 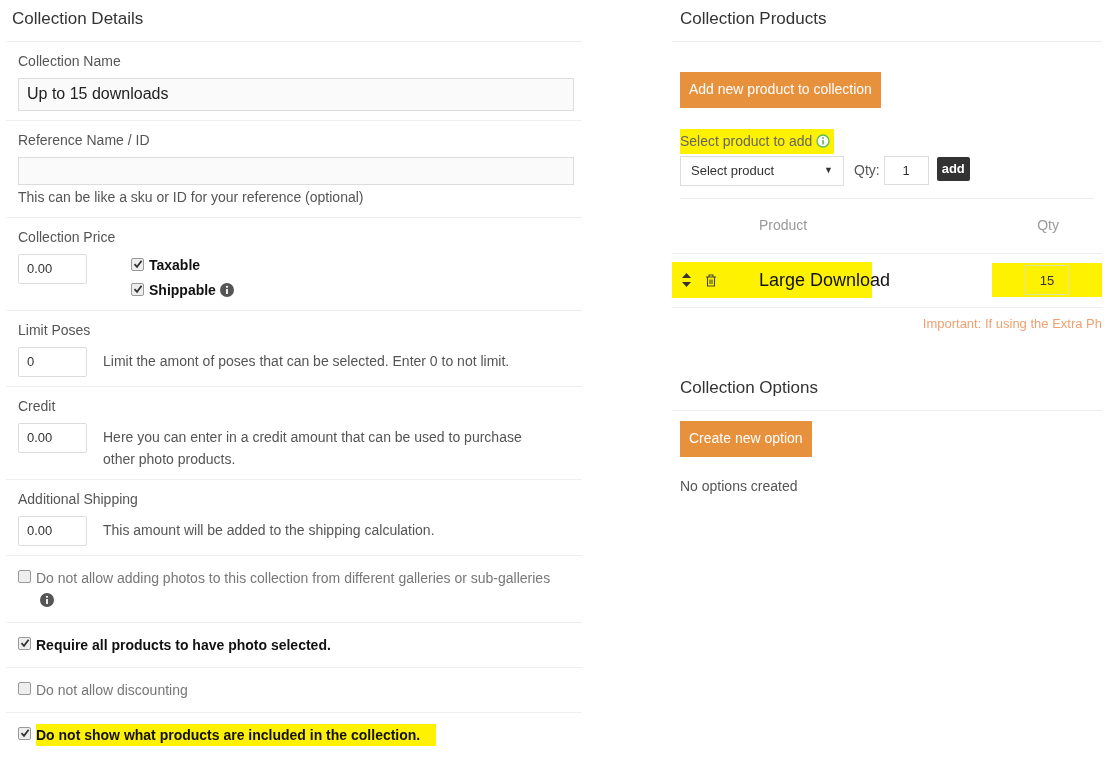 What do you see at coordinates (906, 170) in the screenshot?
I see `qty-field: 1` at bounding box center [906, 170].